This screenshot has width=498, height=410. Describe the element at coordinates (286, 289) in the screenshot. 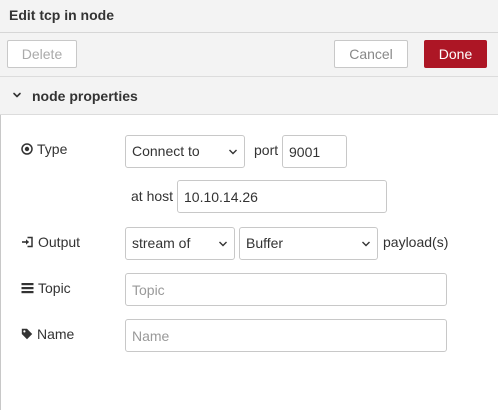

I see `topic-input` at that location.